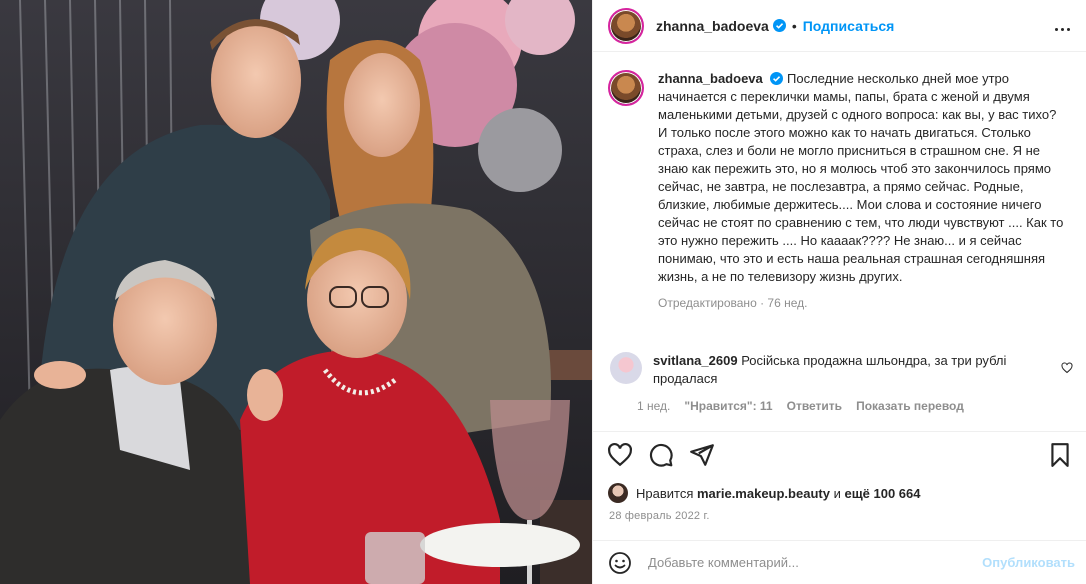 The width and height of the screenshot is (1086, 584). What do you see at coordinates (712, 26) in the screenshot?
I see `author-username: zhanna_badoeva` at bounding box center [712, 26].